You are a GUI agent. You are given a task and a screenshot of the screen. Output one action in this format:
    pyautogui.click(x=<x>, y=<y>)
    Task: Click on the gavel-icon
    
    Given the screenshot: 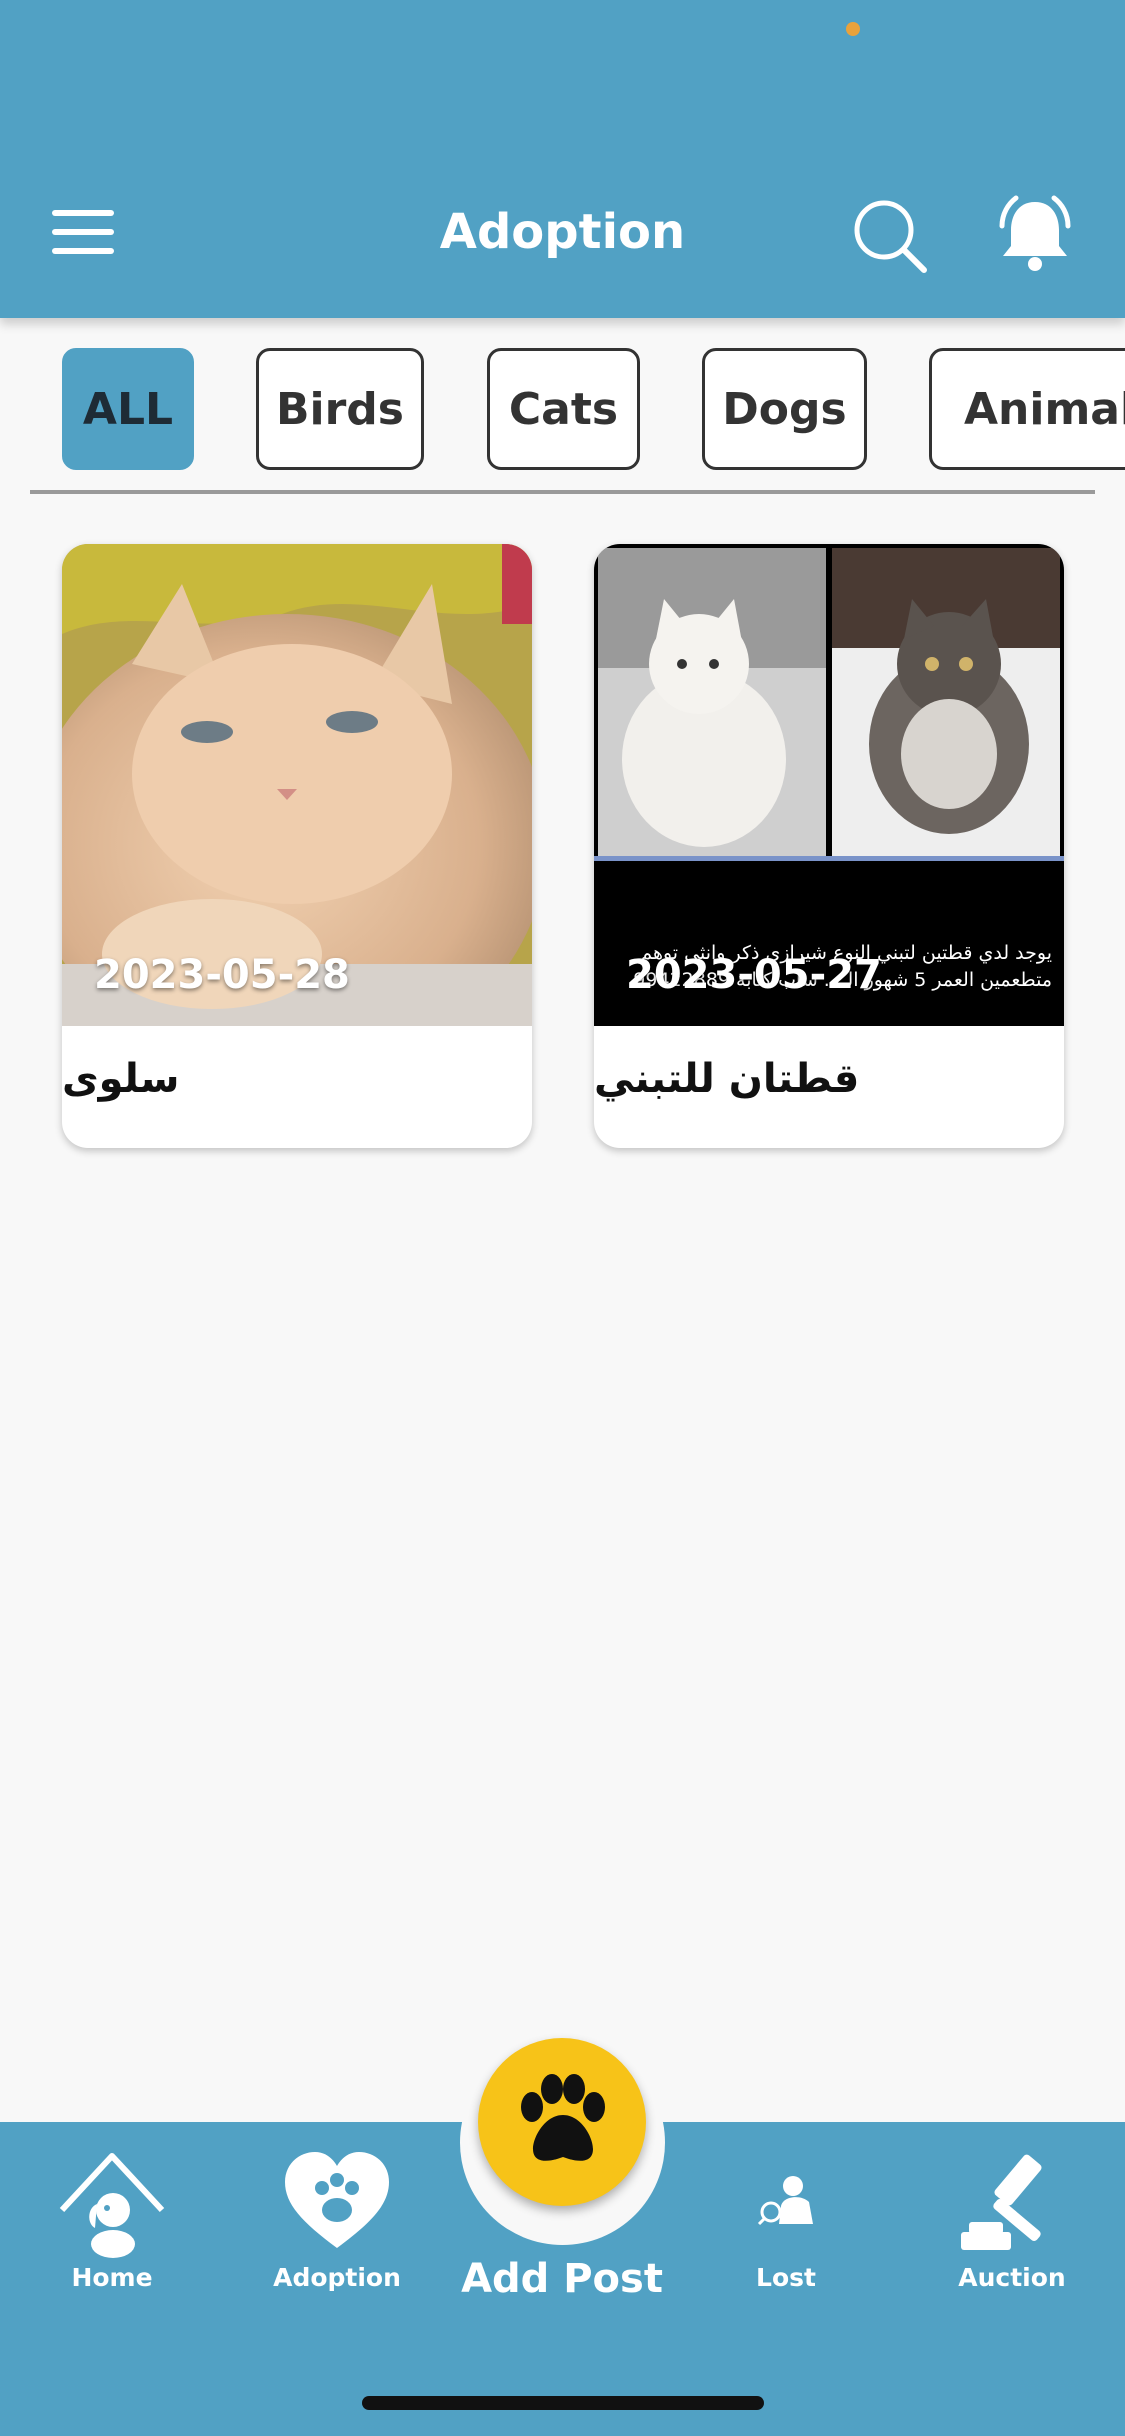 What is the action you would take?
    pyautogui.click(x=1001, y=2202)
    